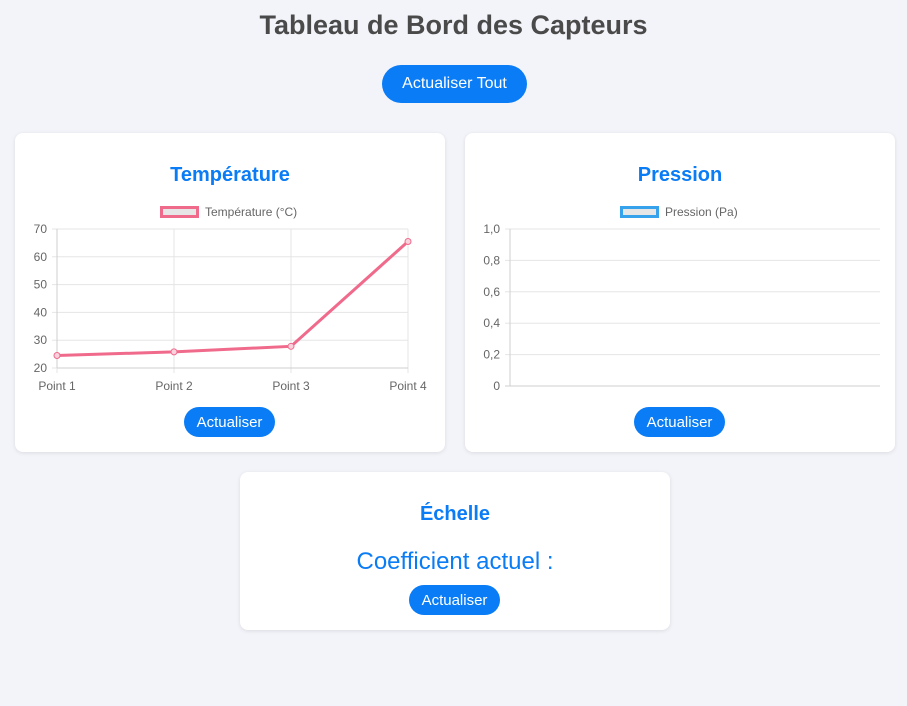  I want to click on temperature-x-tick-label: Point 3, so click(291, 386).